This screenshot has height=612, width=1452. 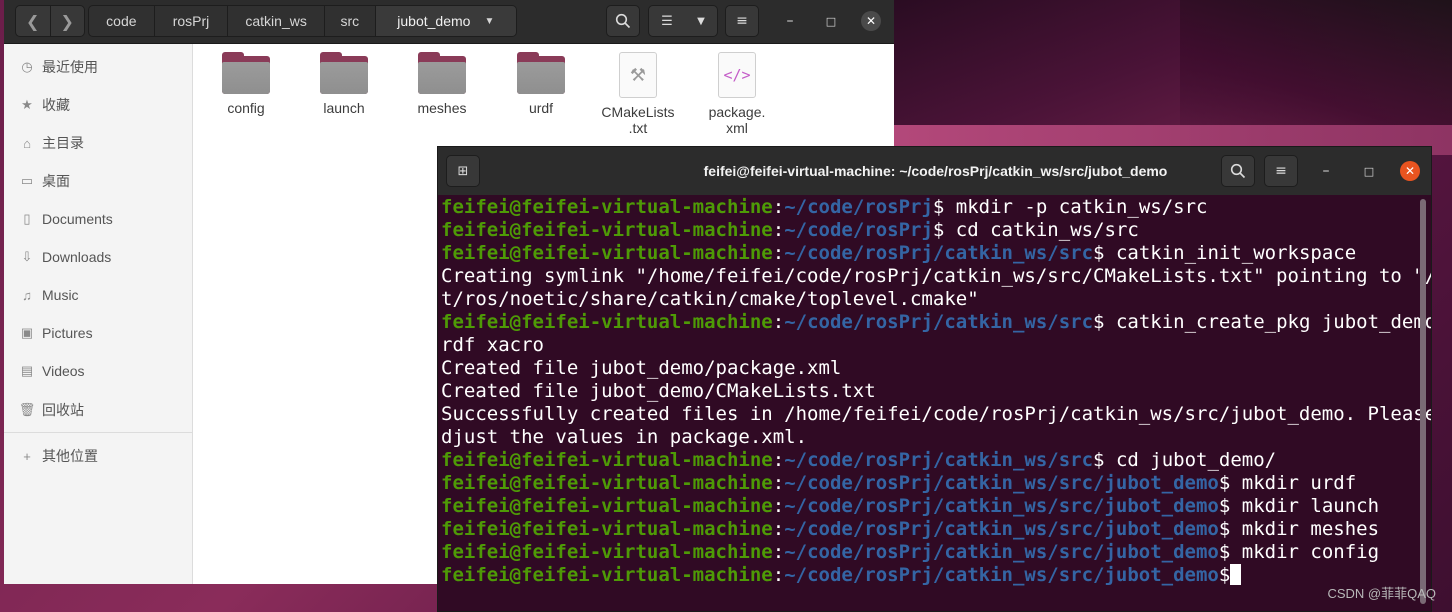 I want to click on folder-config: config, so click(x=246, y=84).